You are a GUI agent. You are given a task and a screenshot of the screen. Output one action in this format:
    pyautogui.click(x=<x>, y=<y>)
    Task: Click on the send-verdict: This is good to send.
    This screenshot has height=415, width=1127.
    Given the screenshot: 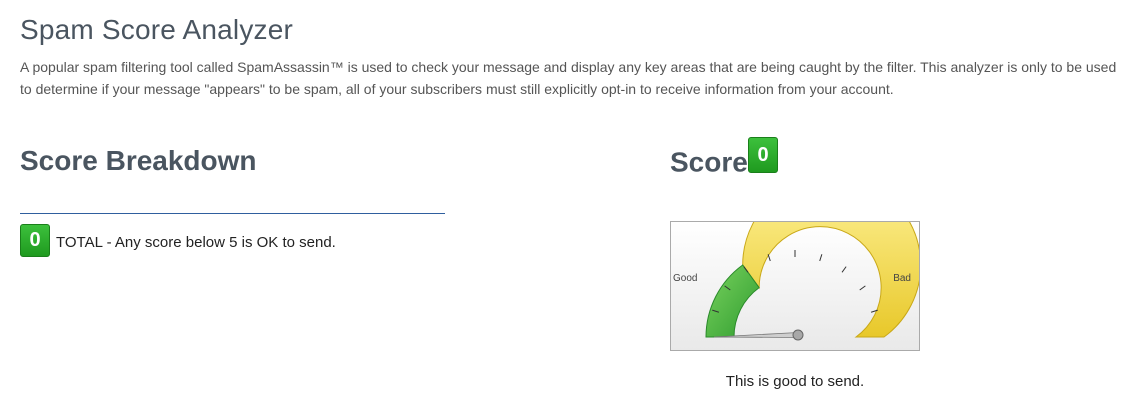 What is the action you would take?
    pyautogui.click(x=795, y=381)
    